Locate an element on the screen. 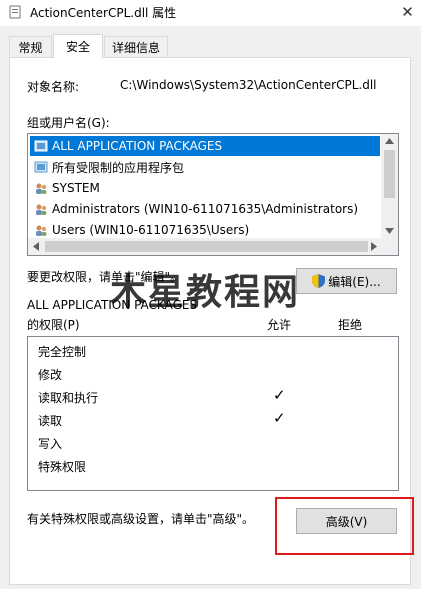 This screenshot has width=421, height=589. list-item: Users (WIN10-611071635\Users) is located at coordinates (205, 230).